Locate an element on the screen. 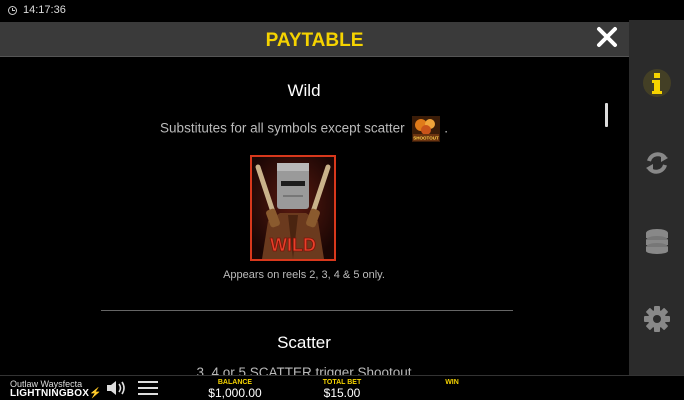 This screenshot has height=400, width=684. gear-icon is located at coordinates (657, 319).